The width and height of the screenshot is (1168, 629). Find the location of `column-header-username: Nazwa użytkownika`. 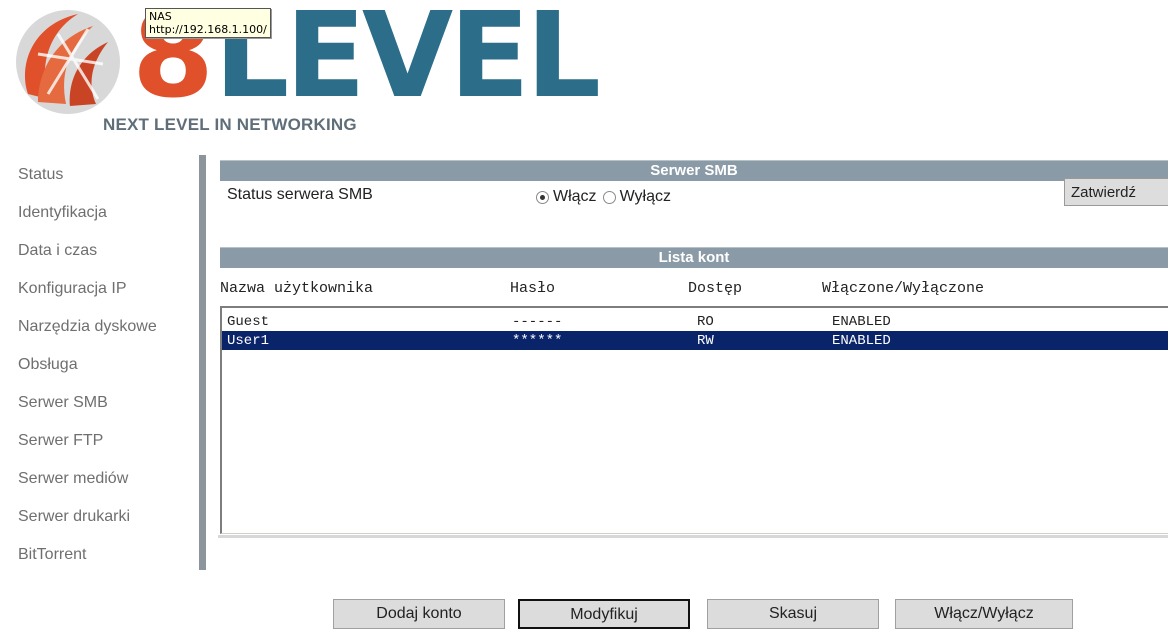

column-header-username: Nazwa użytkownika is located at coordinates (297, 288).